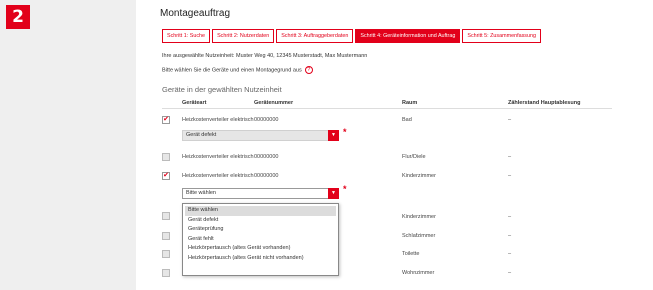 This screenshot has height=290, width=653. What do you see at coordinates (195, 13) in the screenshot?
I see `page-title: Montageauftrag` at bounding box center [195, 13].